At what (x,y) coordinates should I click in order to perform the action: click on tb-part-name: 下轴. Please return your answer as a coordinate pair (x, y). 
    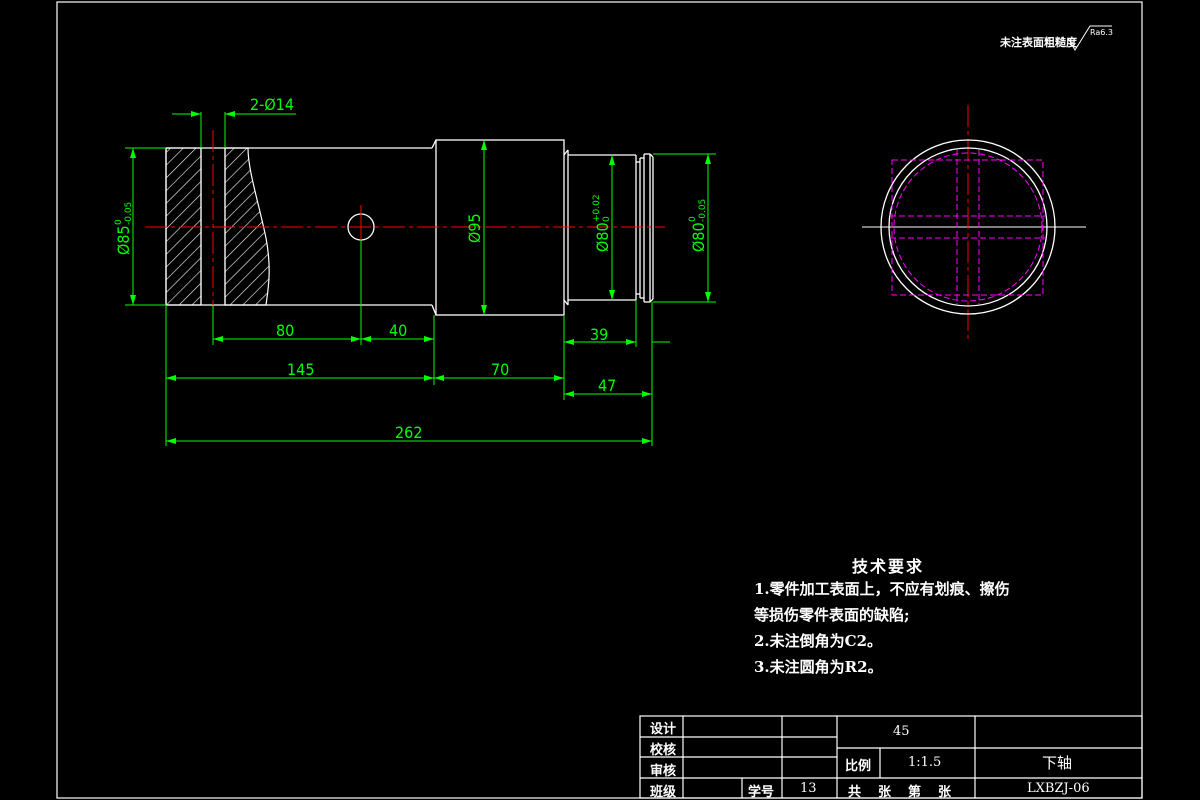
    Looking at the image, I should click on (1057, 763).